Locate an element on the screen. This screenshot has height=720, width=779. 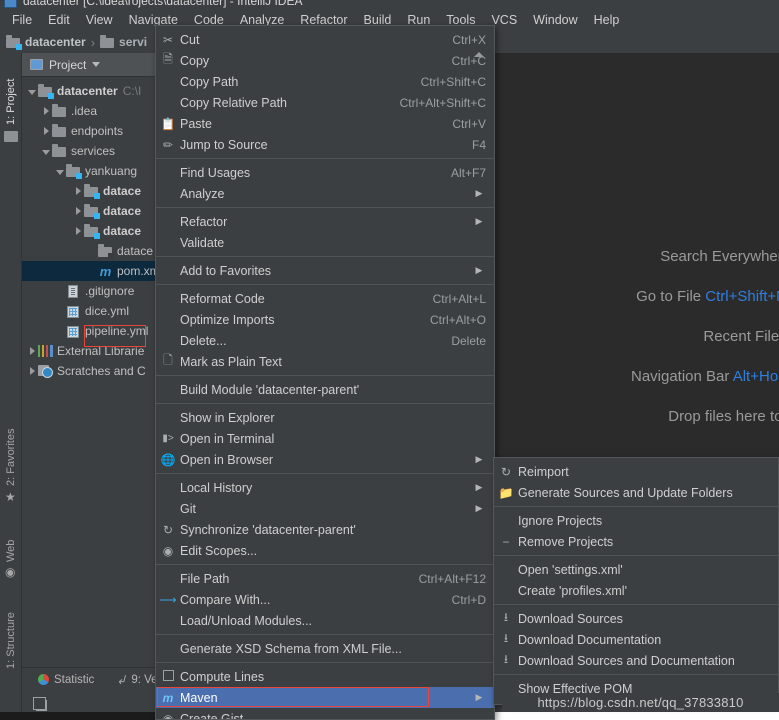
context-menu-item-cut: ✂ Cut Ctrl+X is located at coordinates (325, 39).